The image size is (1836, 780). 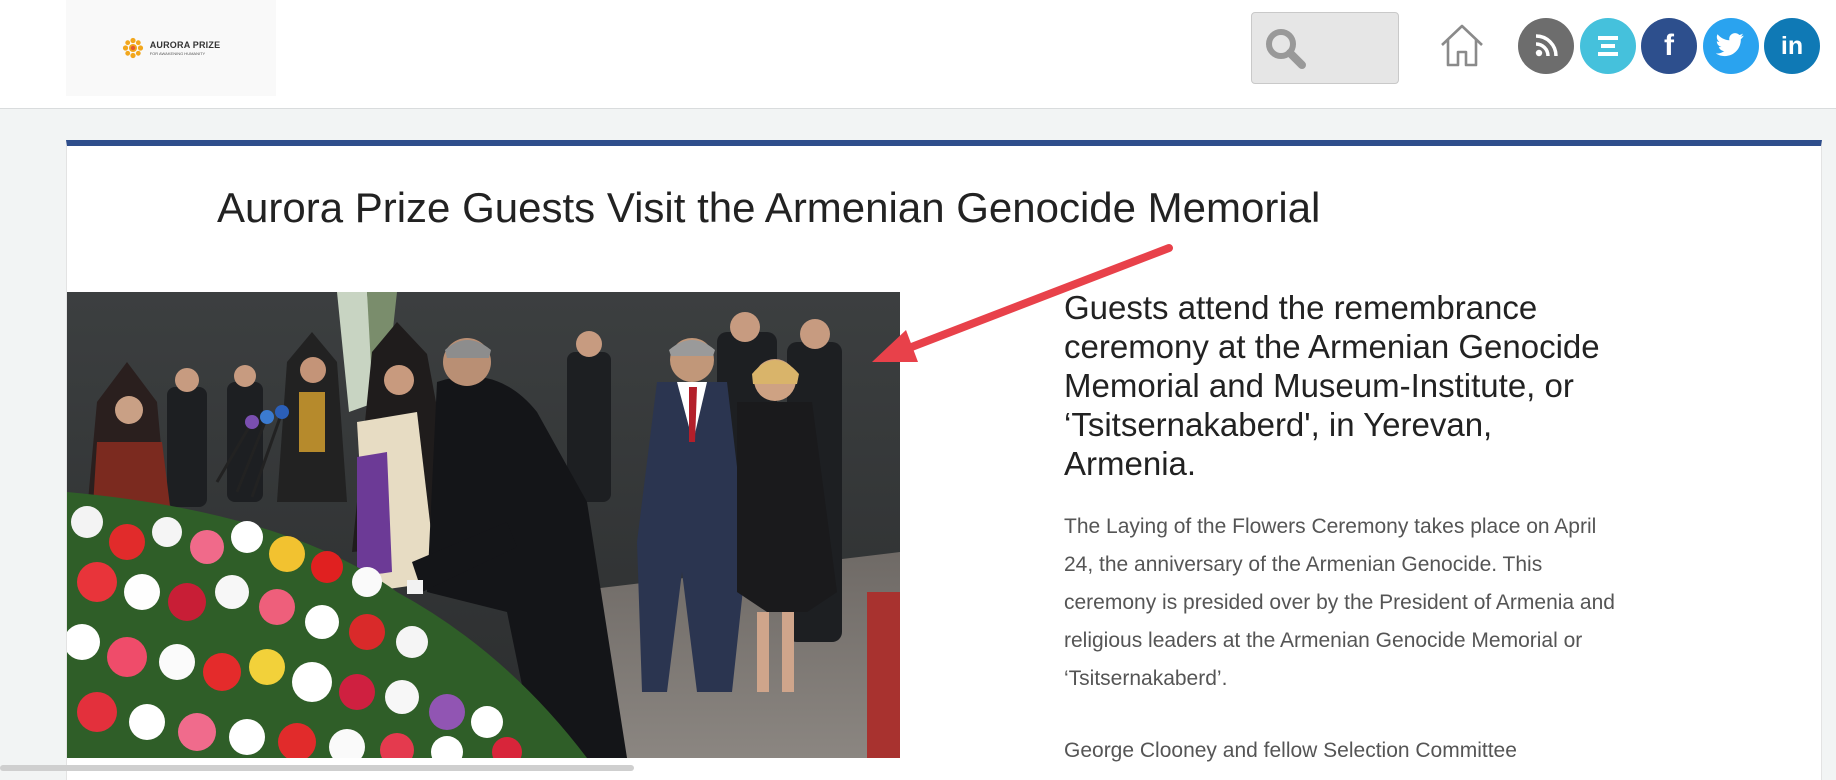 I want to click on facebook-icon: f, so click(x=1669, y=45).